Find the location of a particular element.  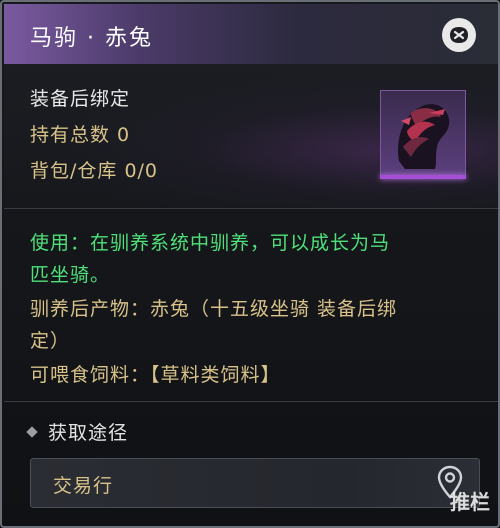

acquisition-source-trading-post: 交易行 is located at coordinates (255, 483).